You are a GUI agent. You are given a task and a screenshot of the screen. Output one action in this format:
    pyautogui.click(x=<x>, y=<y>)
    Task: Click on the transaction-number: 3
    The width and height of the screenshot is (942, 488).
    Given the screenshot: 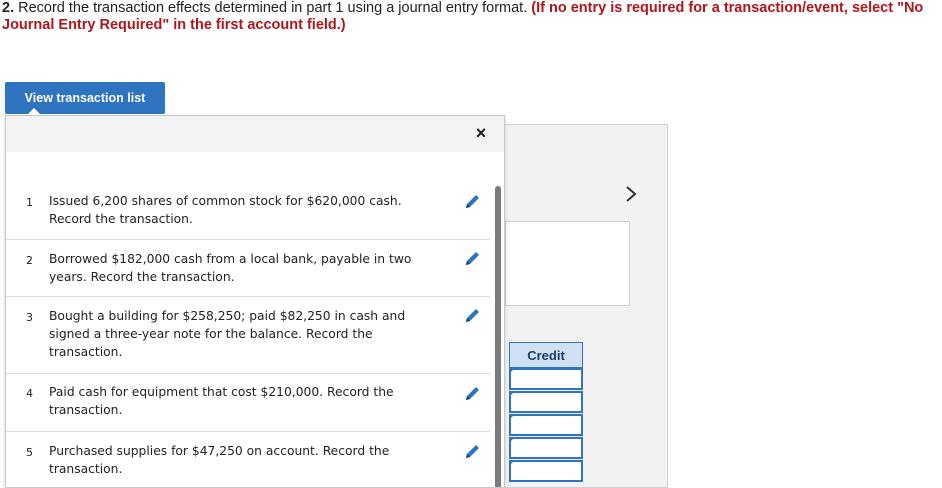 What is the action you would take?
    pyautogui.click(x=29, y=317)
    